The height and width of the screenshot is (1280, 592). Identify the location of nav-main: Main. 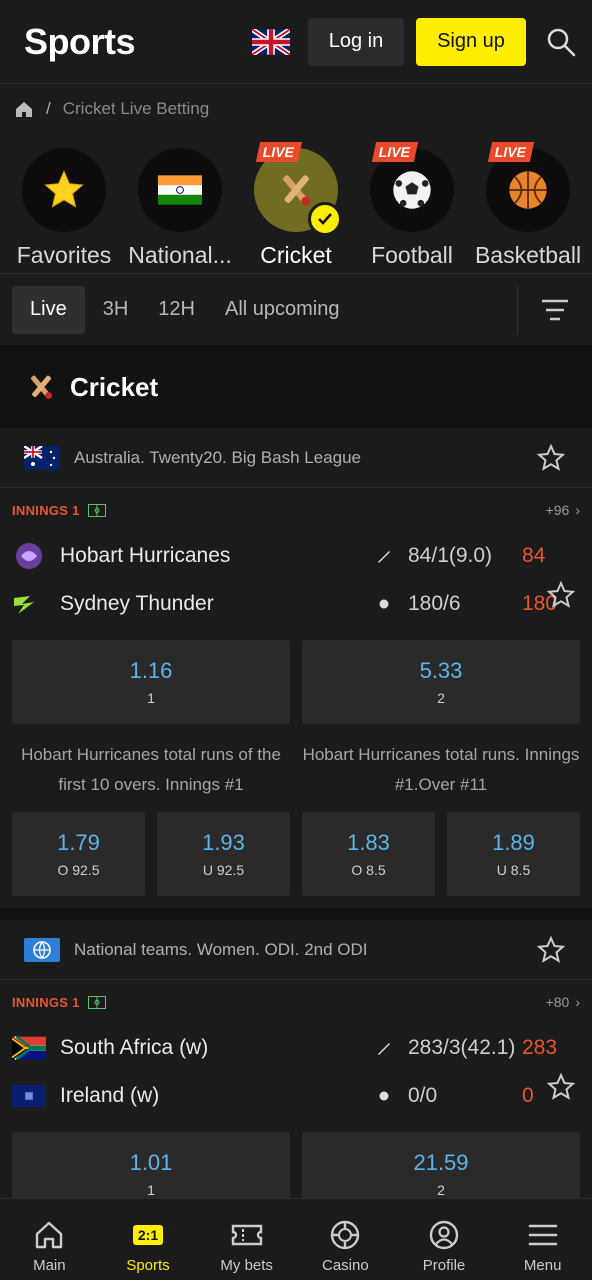
(49, 1239).